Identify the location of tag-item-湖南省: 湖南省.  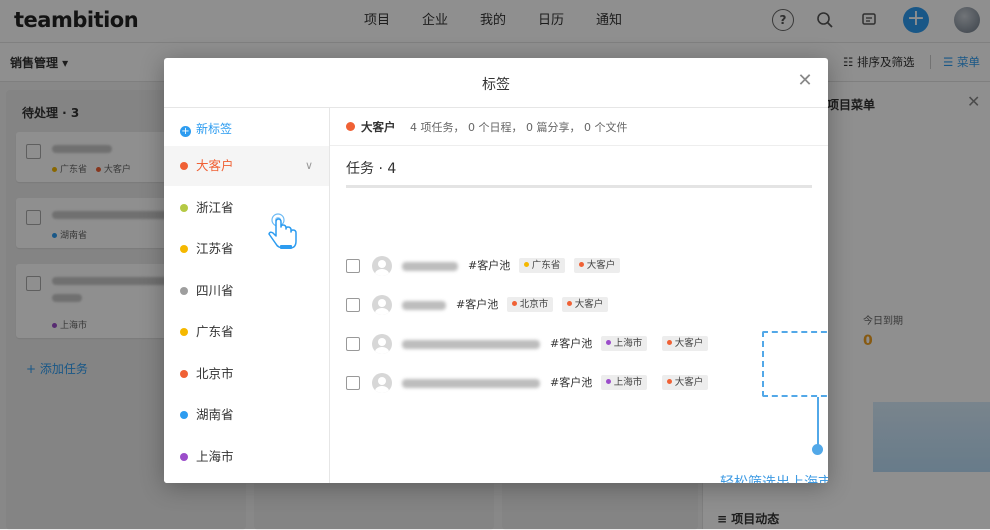
(246, 415).